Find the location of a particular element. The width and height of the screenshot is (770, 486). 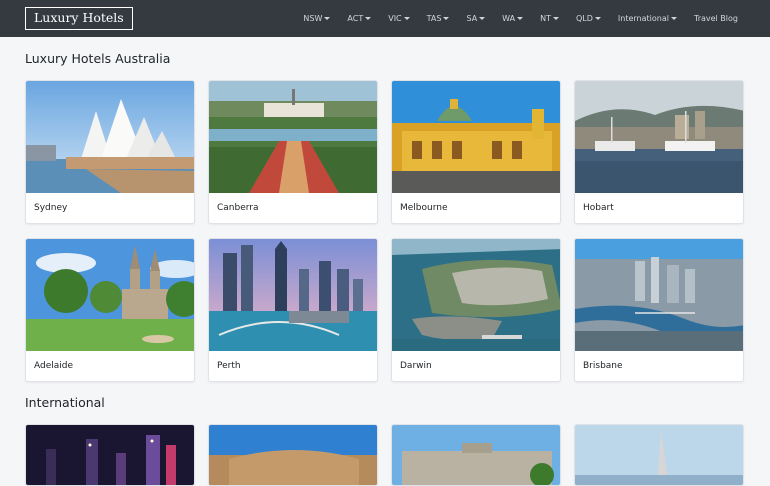

section-title-australia: Luxury Hotels Australia is located at coordinates (98, 58).